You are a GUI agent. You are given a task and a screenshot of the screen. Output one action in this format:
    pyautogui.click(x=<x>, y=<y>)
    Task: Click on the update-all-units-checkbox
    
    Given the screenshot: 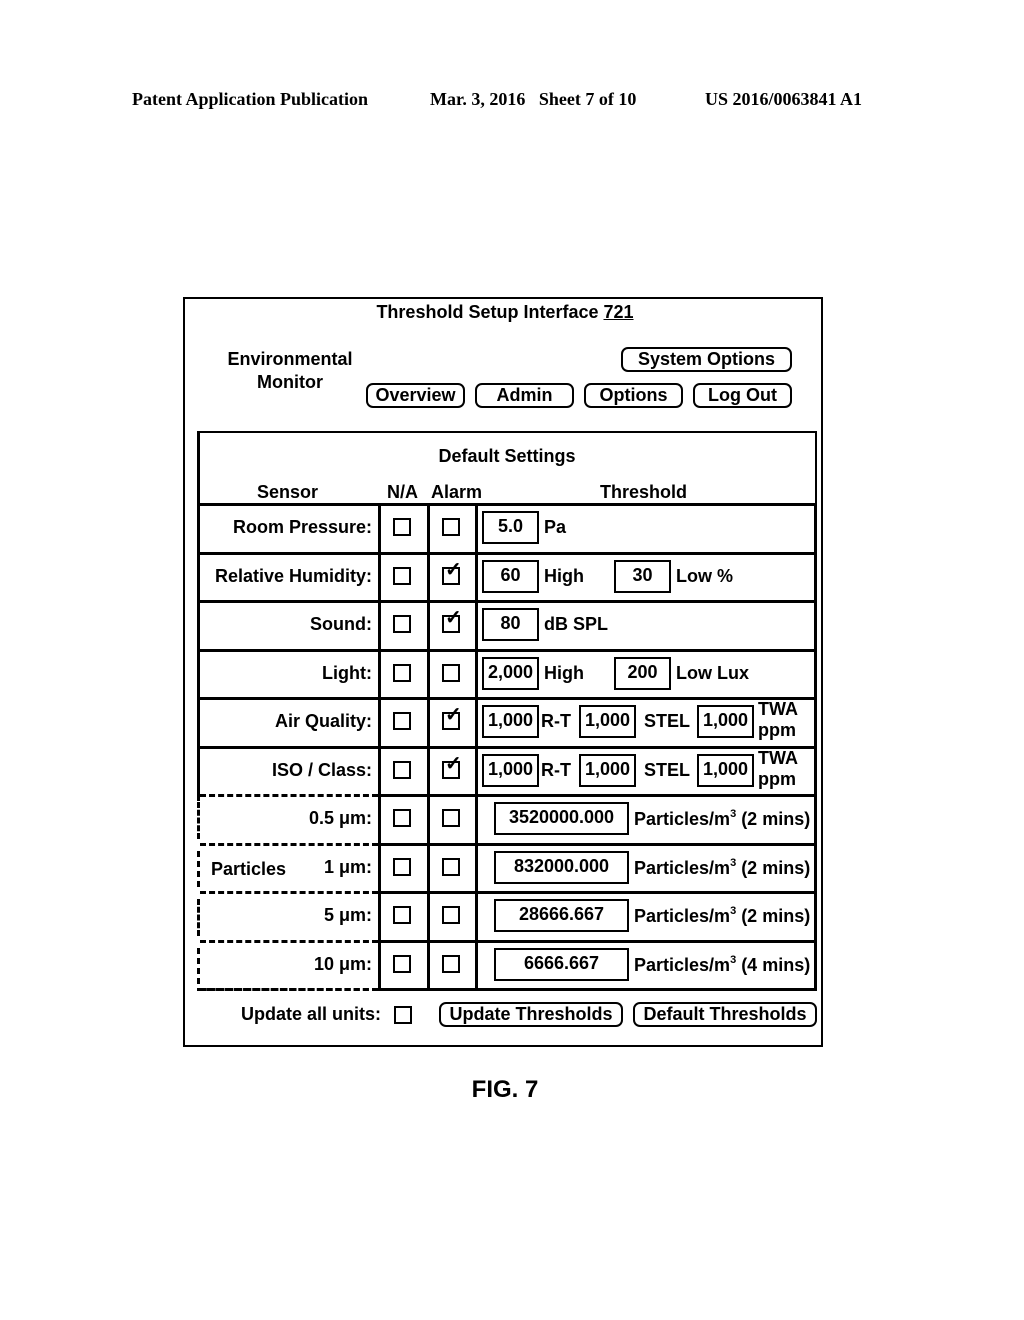 What is the action you would take?
    pyautogui.click(x=403, y=1015)
    